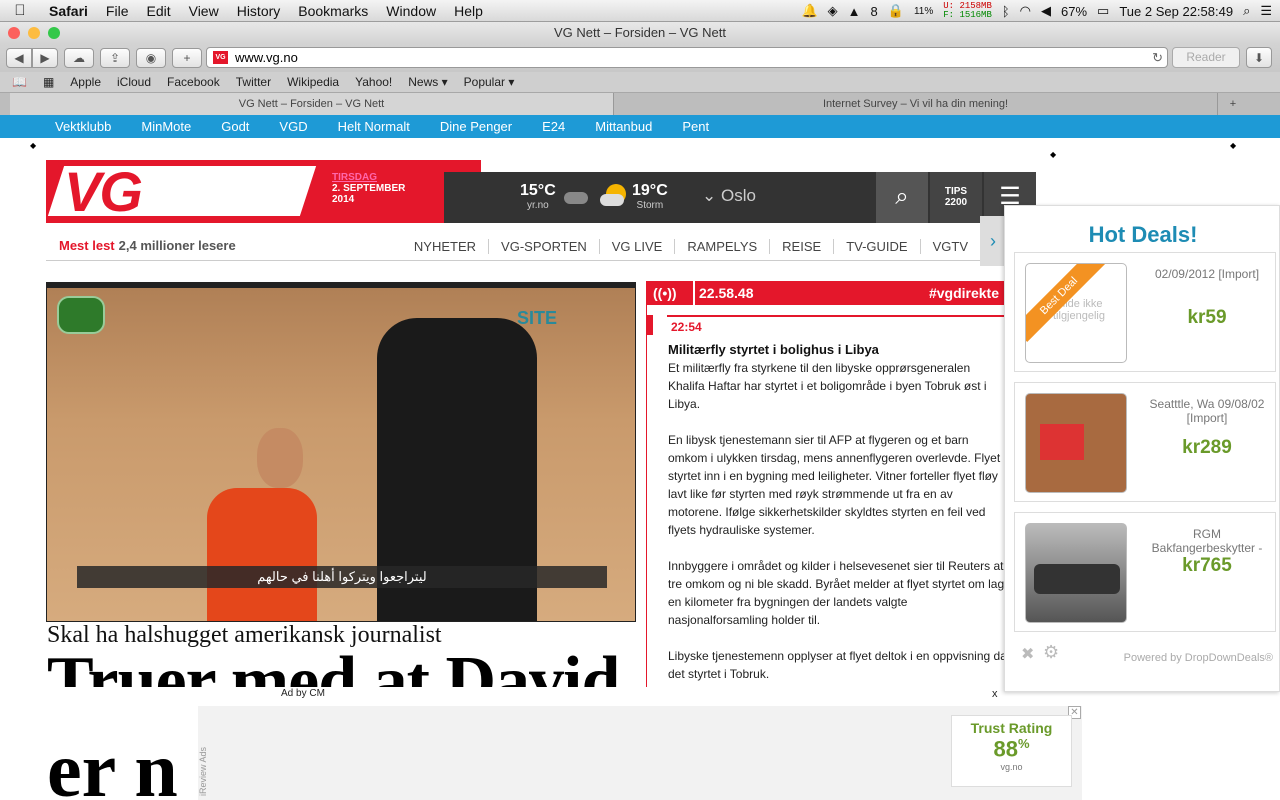 The height and width of the screenshot is (800, 1280). Describe the element at coordinates (333, 11) in the screenshot. I see `menu-bookmarks: Bookmarks` at that location.